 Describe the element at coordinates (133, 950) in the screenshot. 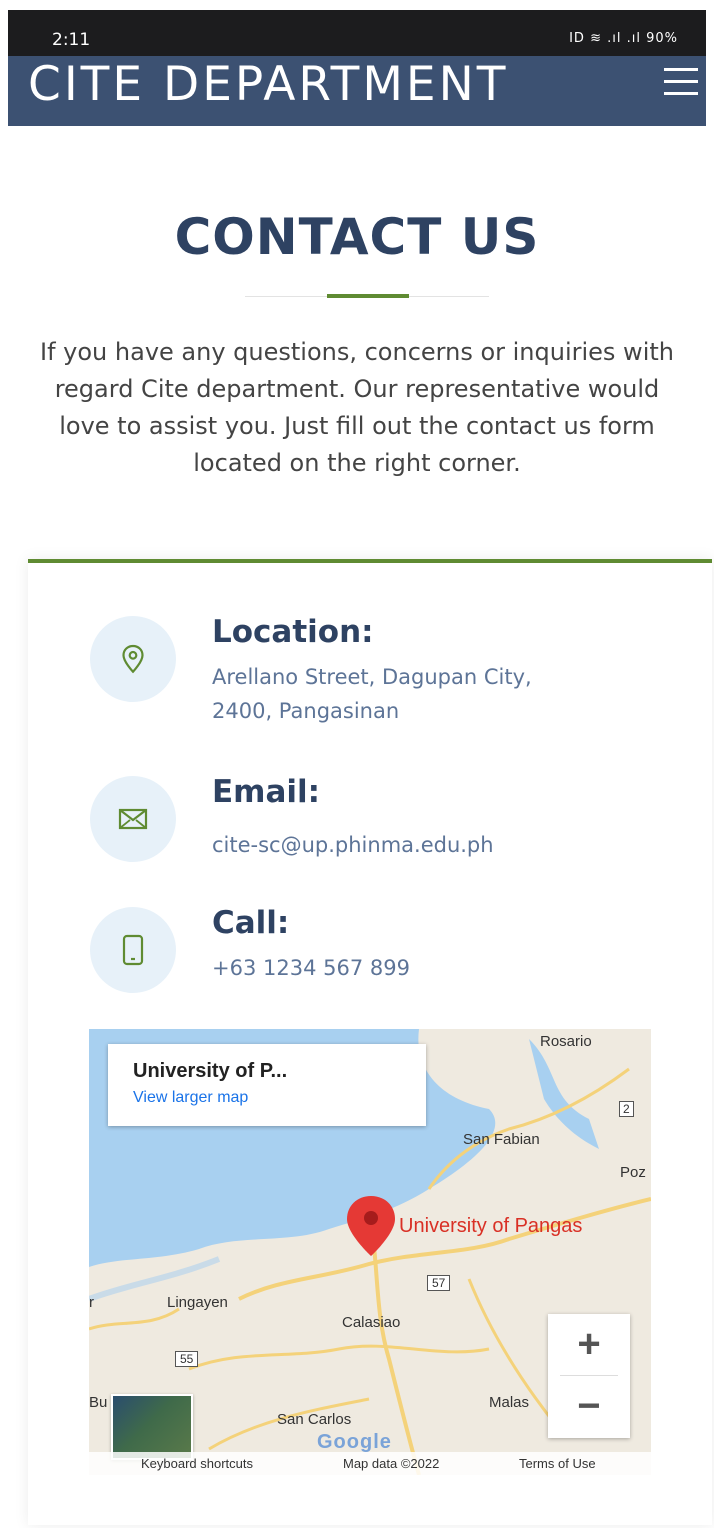

I see `phone-icon` at that location.